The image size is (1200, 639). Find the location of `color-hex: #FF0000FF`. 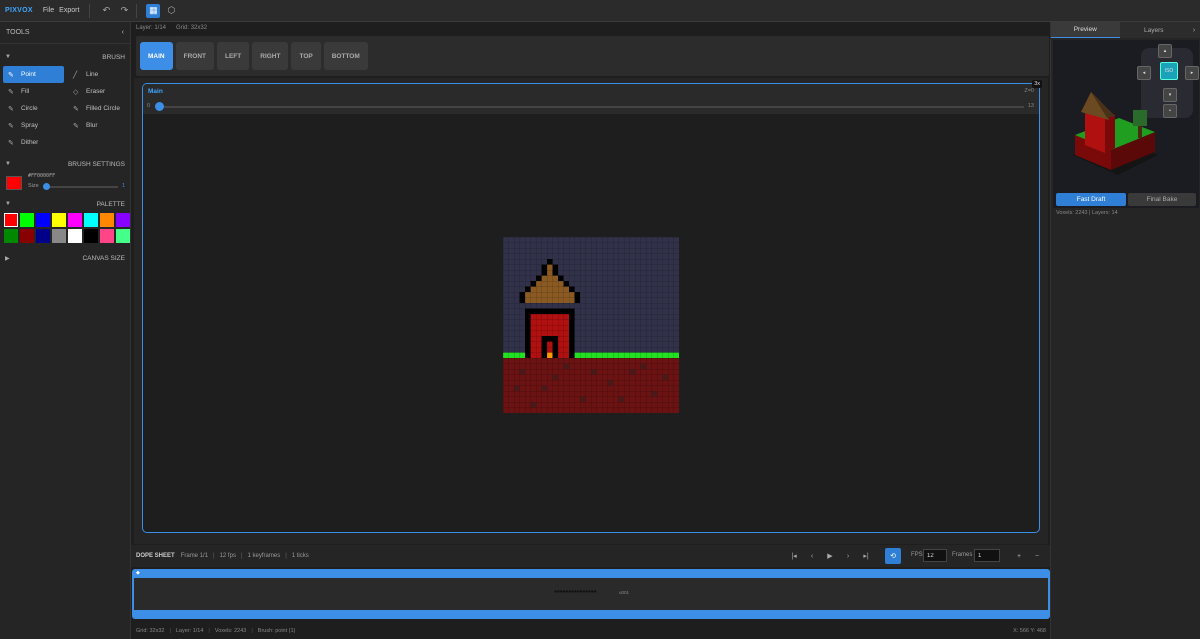

color-hex: #FF0000FF is located at coordinates (42, 176).